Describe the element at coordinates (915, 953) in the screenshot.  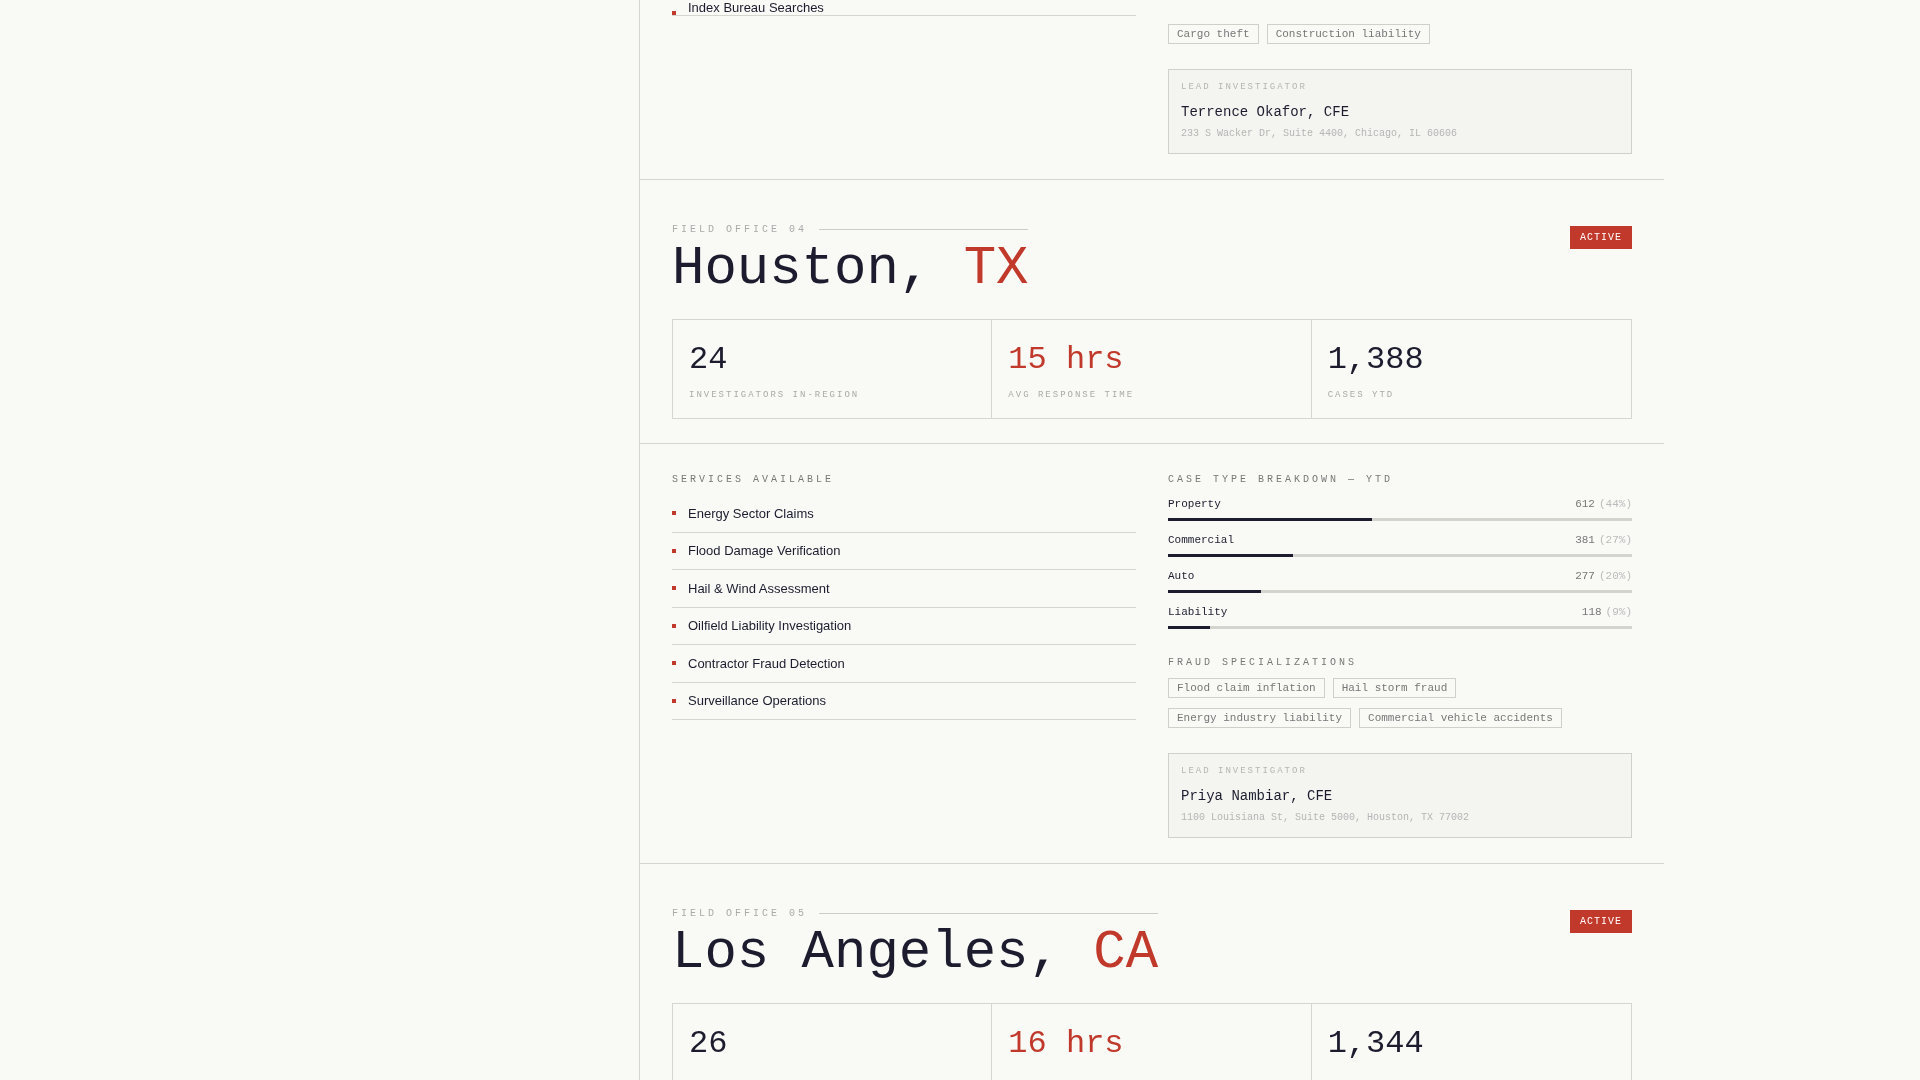
I see `office-title: Los Angeles, CA` at that location.